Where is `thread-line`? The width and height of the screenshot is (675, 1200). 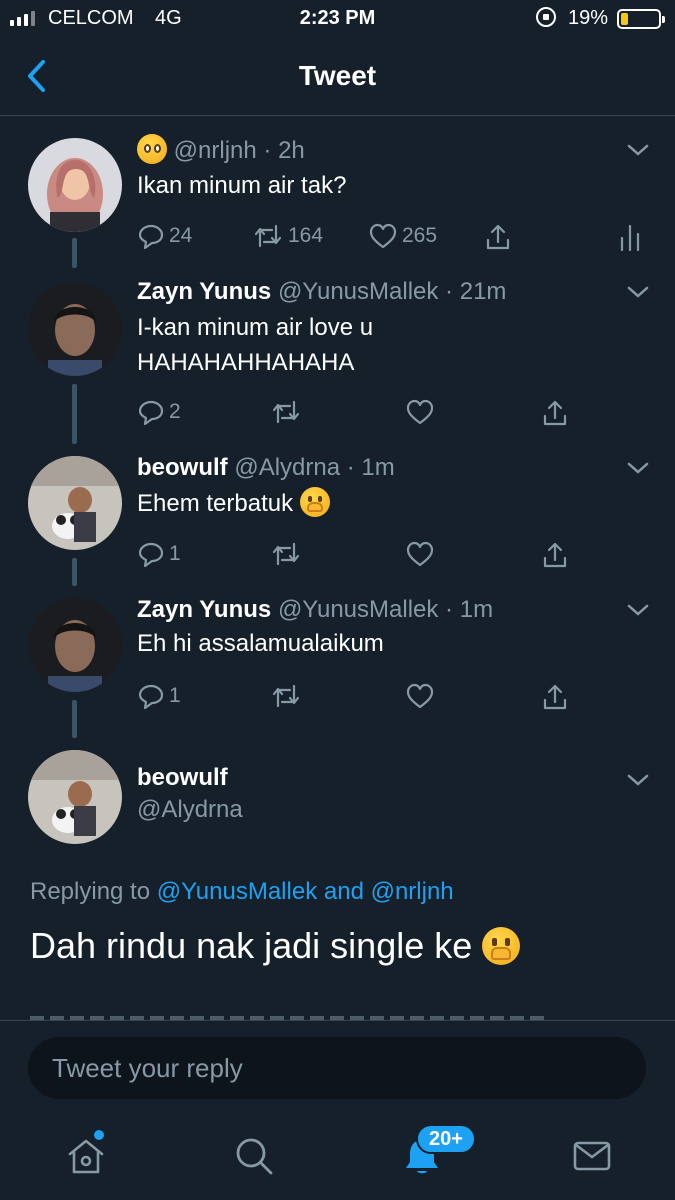 thread-line is located at coordinates (74, 572).